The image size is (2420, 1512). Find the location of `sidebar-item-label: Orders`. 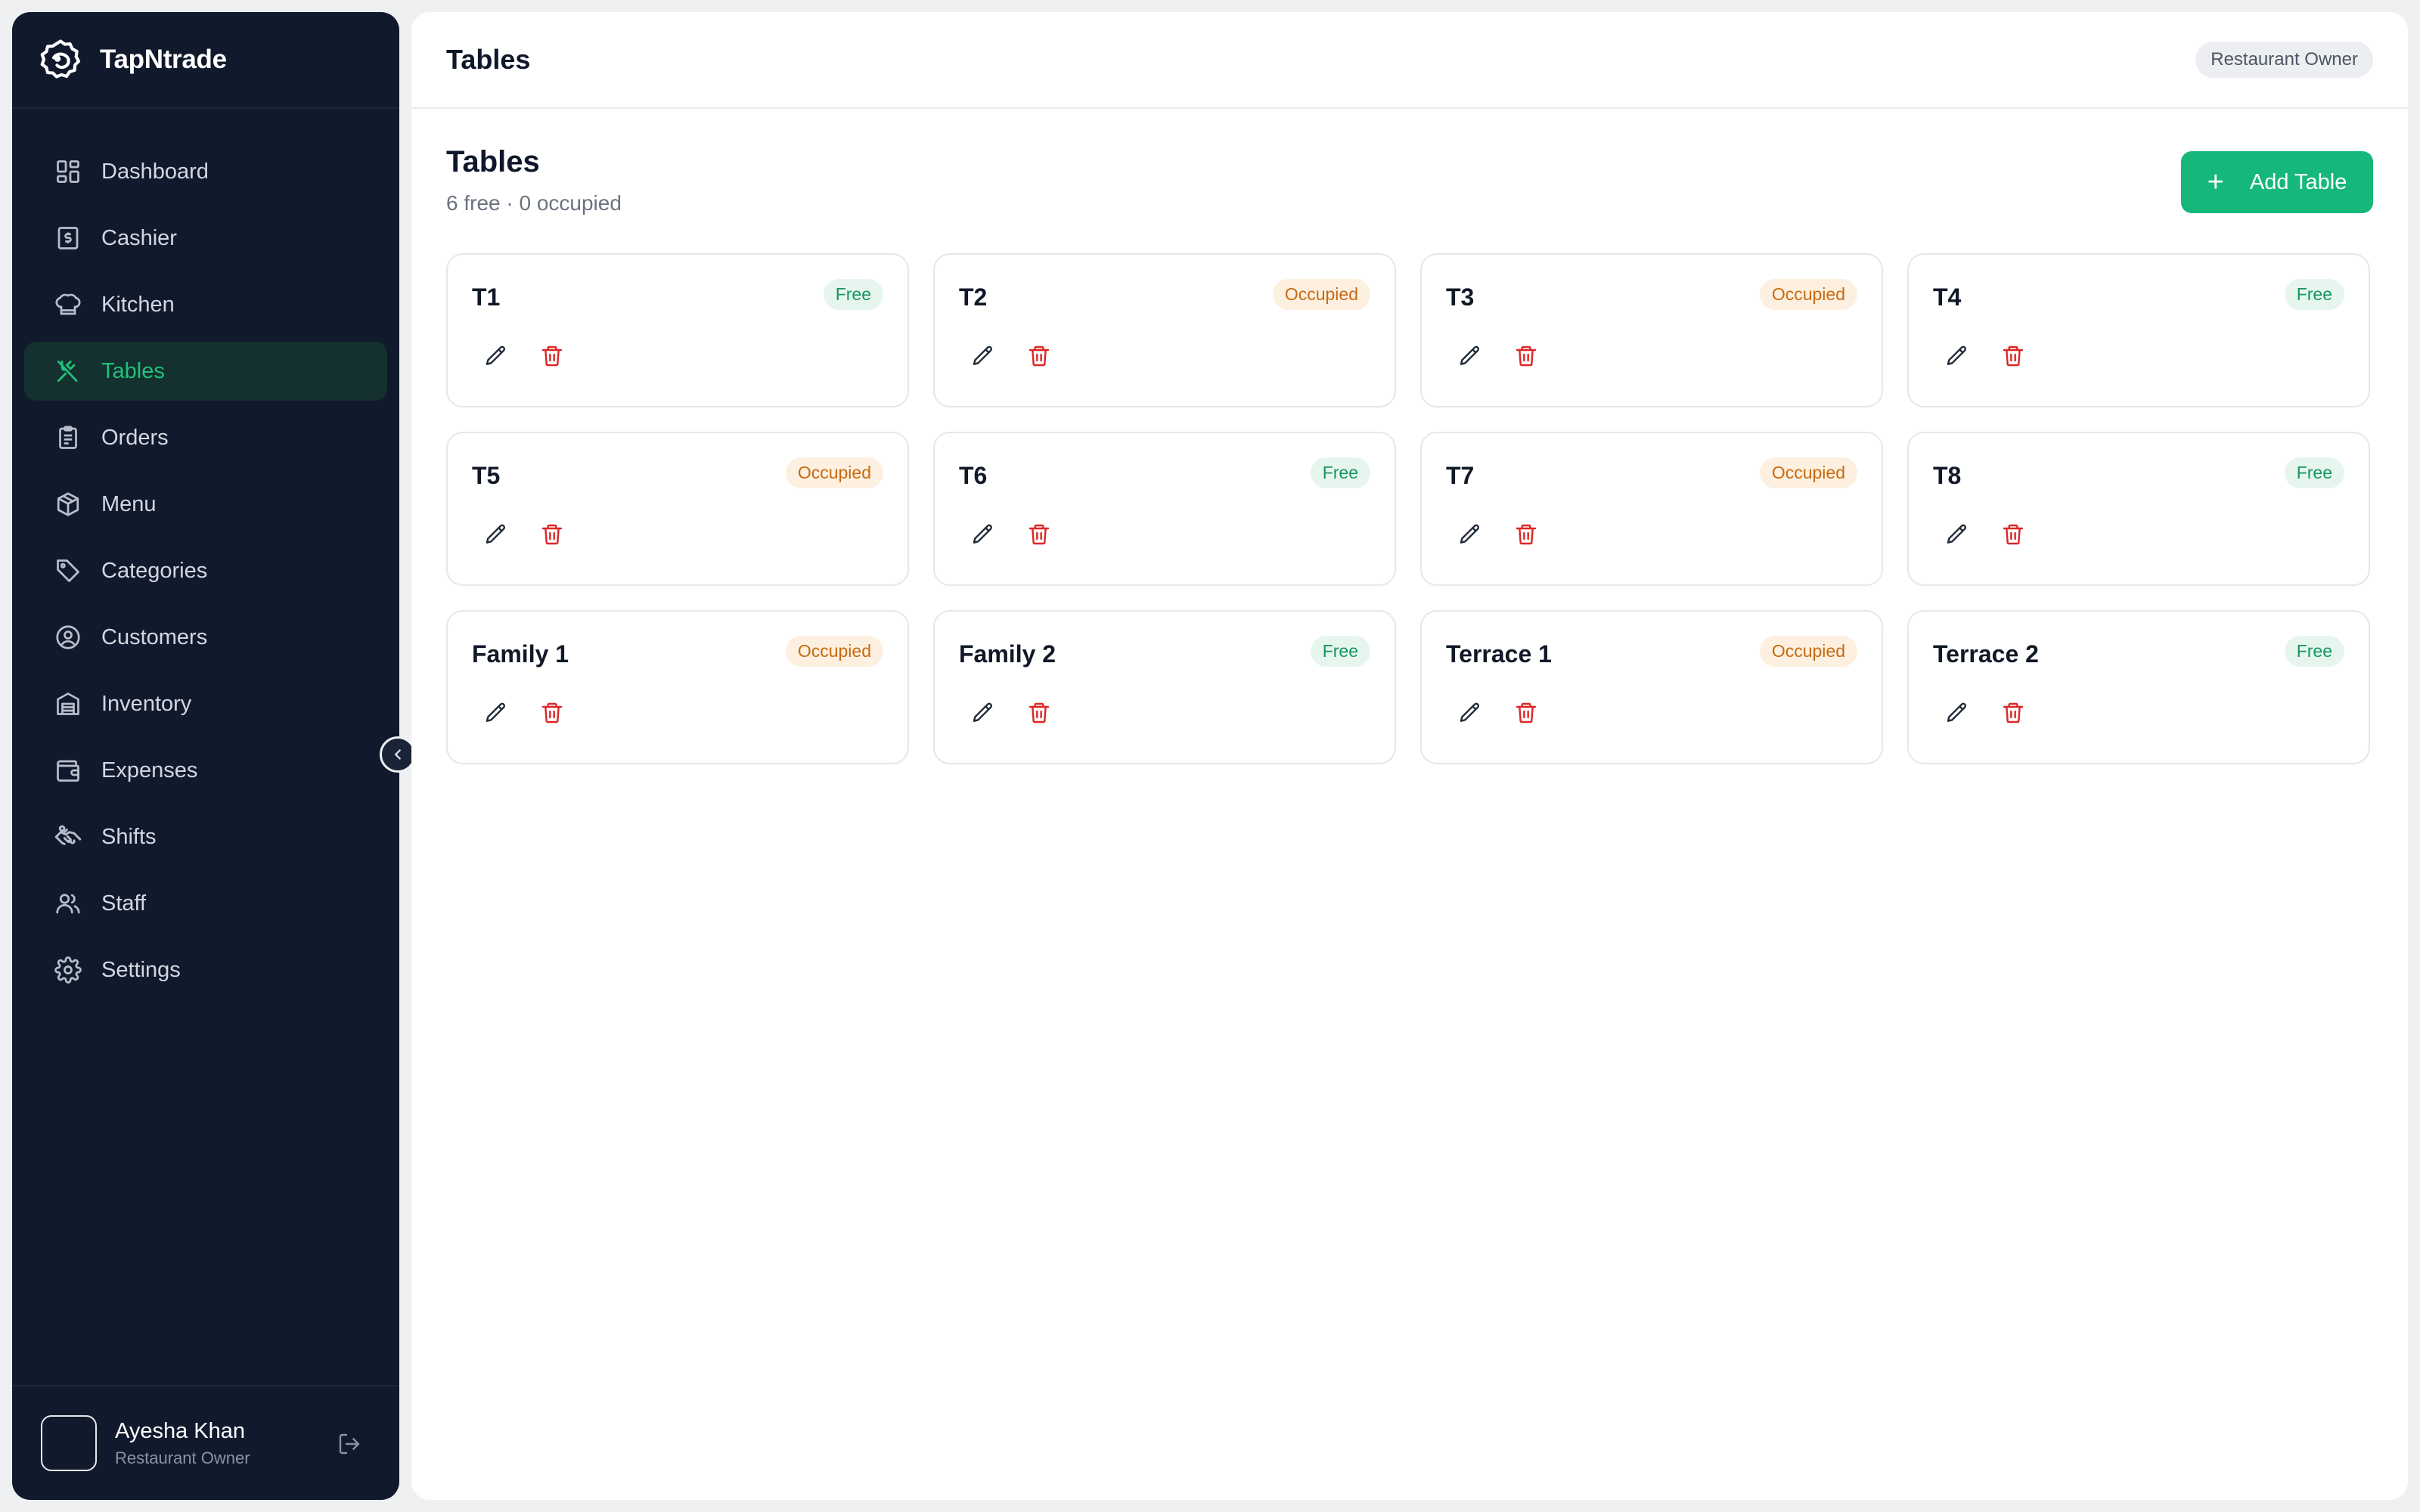

sidebar-item-label: Orders is located at coordinates (135, 437).